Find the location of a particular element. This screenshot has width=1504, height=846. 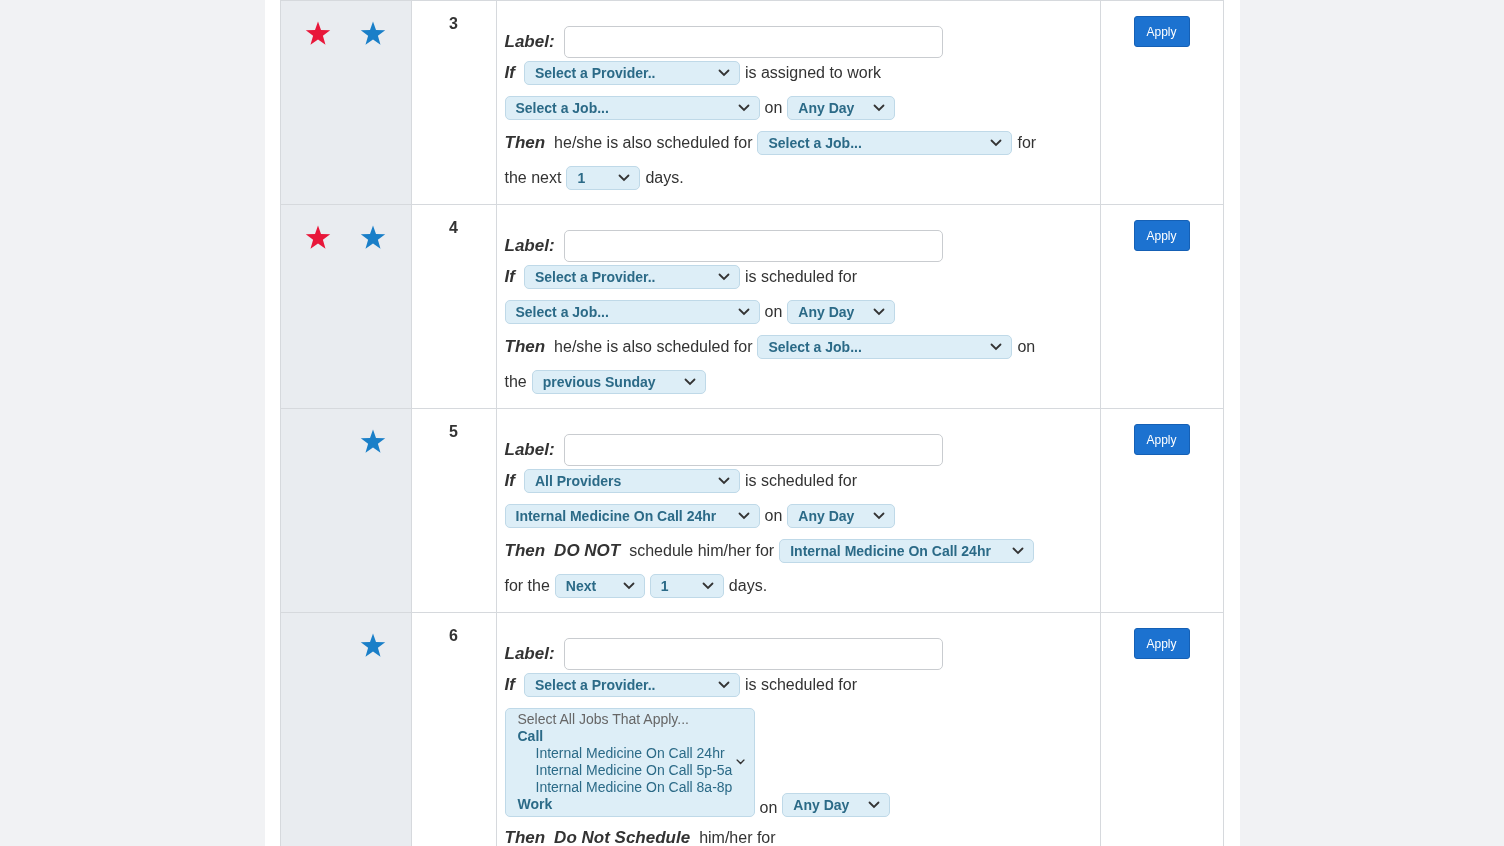

jobs-multiselect: Select All Jobs That Apply... Call Internal Medicine On Call 24hr Internal Medicine On Call 5p-5a Internal Medicine On Call 8a-8p Work is located at coordinates (629, 762).